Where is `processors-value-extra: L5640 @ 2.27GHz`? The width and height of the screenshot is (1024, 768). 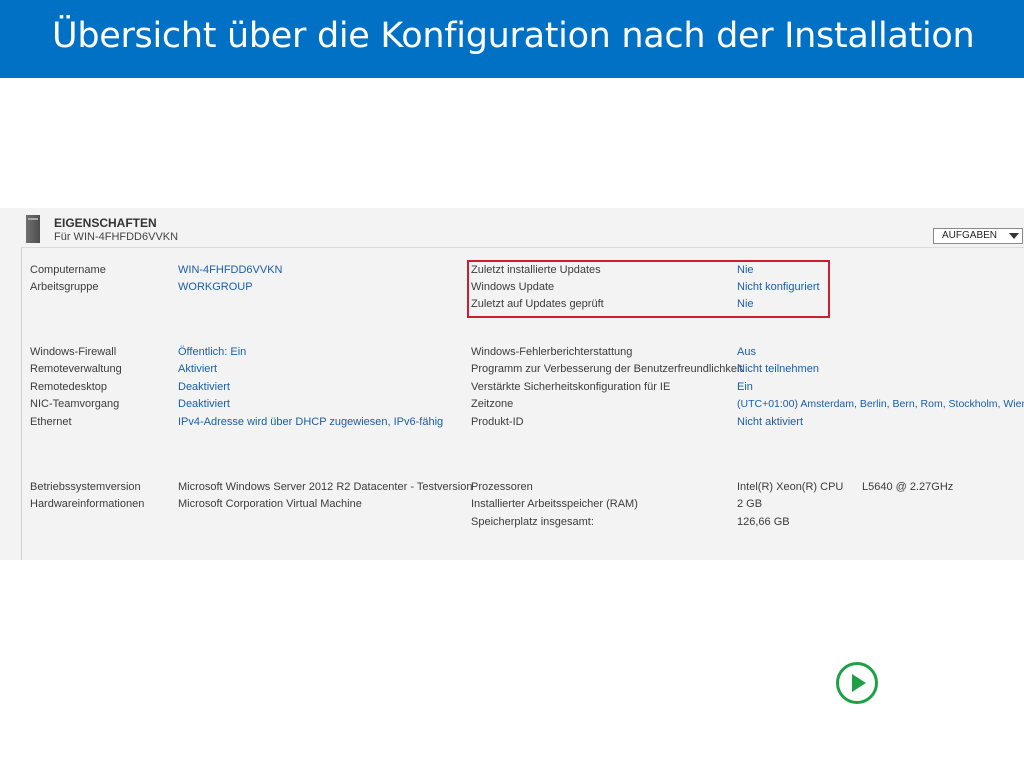
processors-value-extra: L5640 @ 2.27GHz is located at coordinates (908, 487).